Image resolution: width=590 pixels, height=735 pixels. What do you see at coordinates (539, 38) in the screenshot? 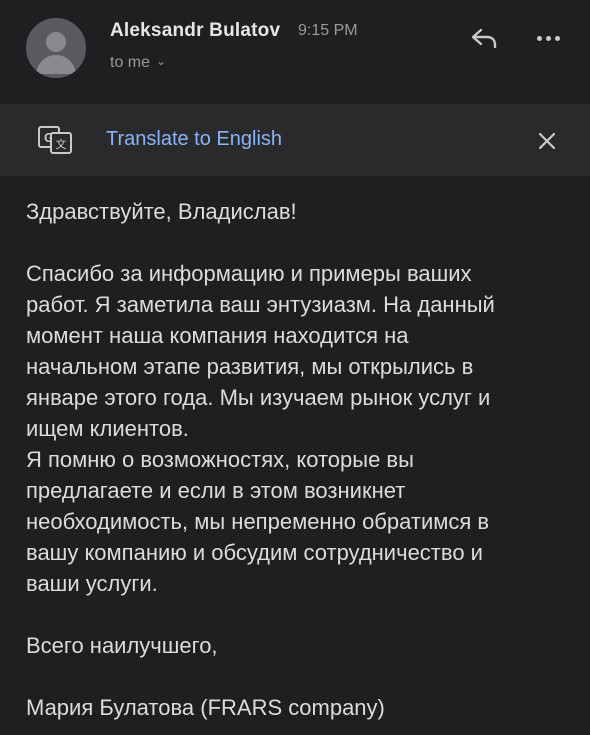
I see `more-dots-icon` at bounding box center [539, 38].